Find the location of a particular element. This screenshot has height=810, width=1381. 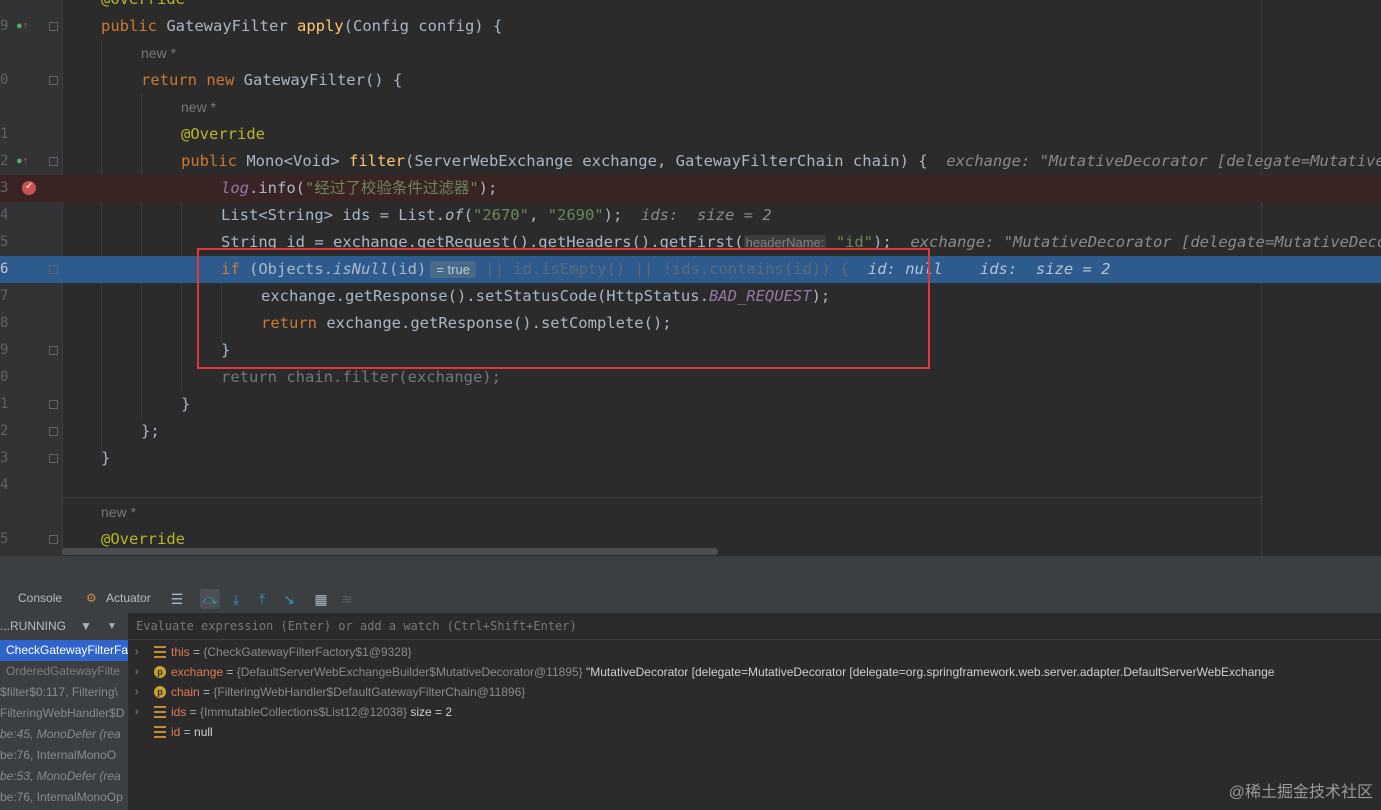

chevron-down-icon: ▼ is located at coordinates (112, 626).